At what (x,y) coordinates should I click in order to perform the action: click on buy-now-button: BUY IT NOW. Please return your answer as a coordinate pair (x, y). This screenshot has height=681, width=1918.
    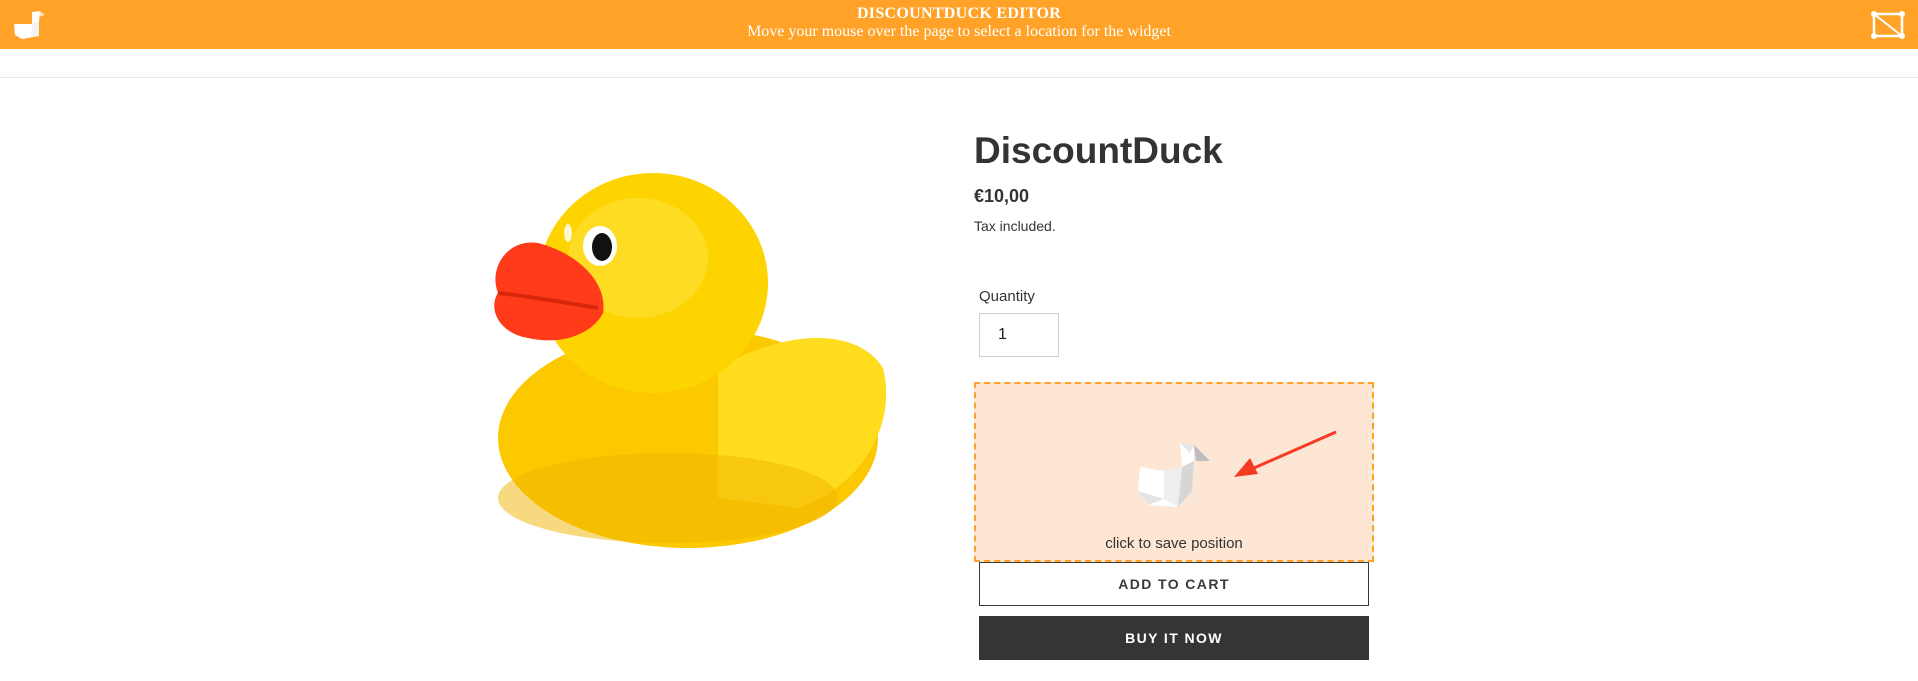
    Looking at the image, I should click on (1174, 638).